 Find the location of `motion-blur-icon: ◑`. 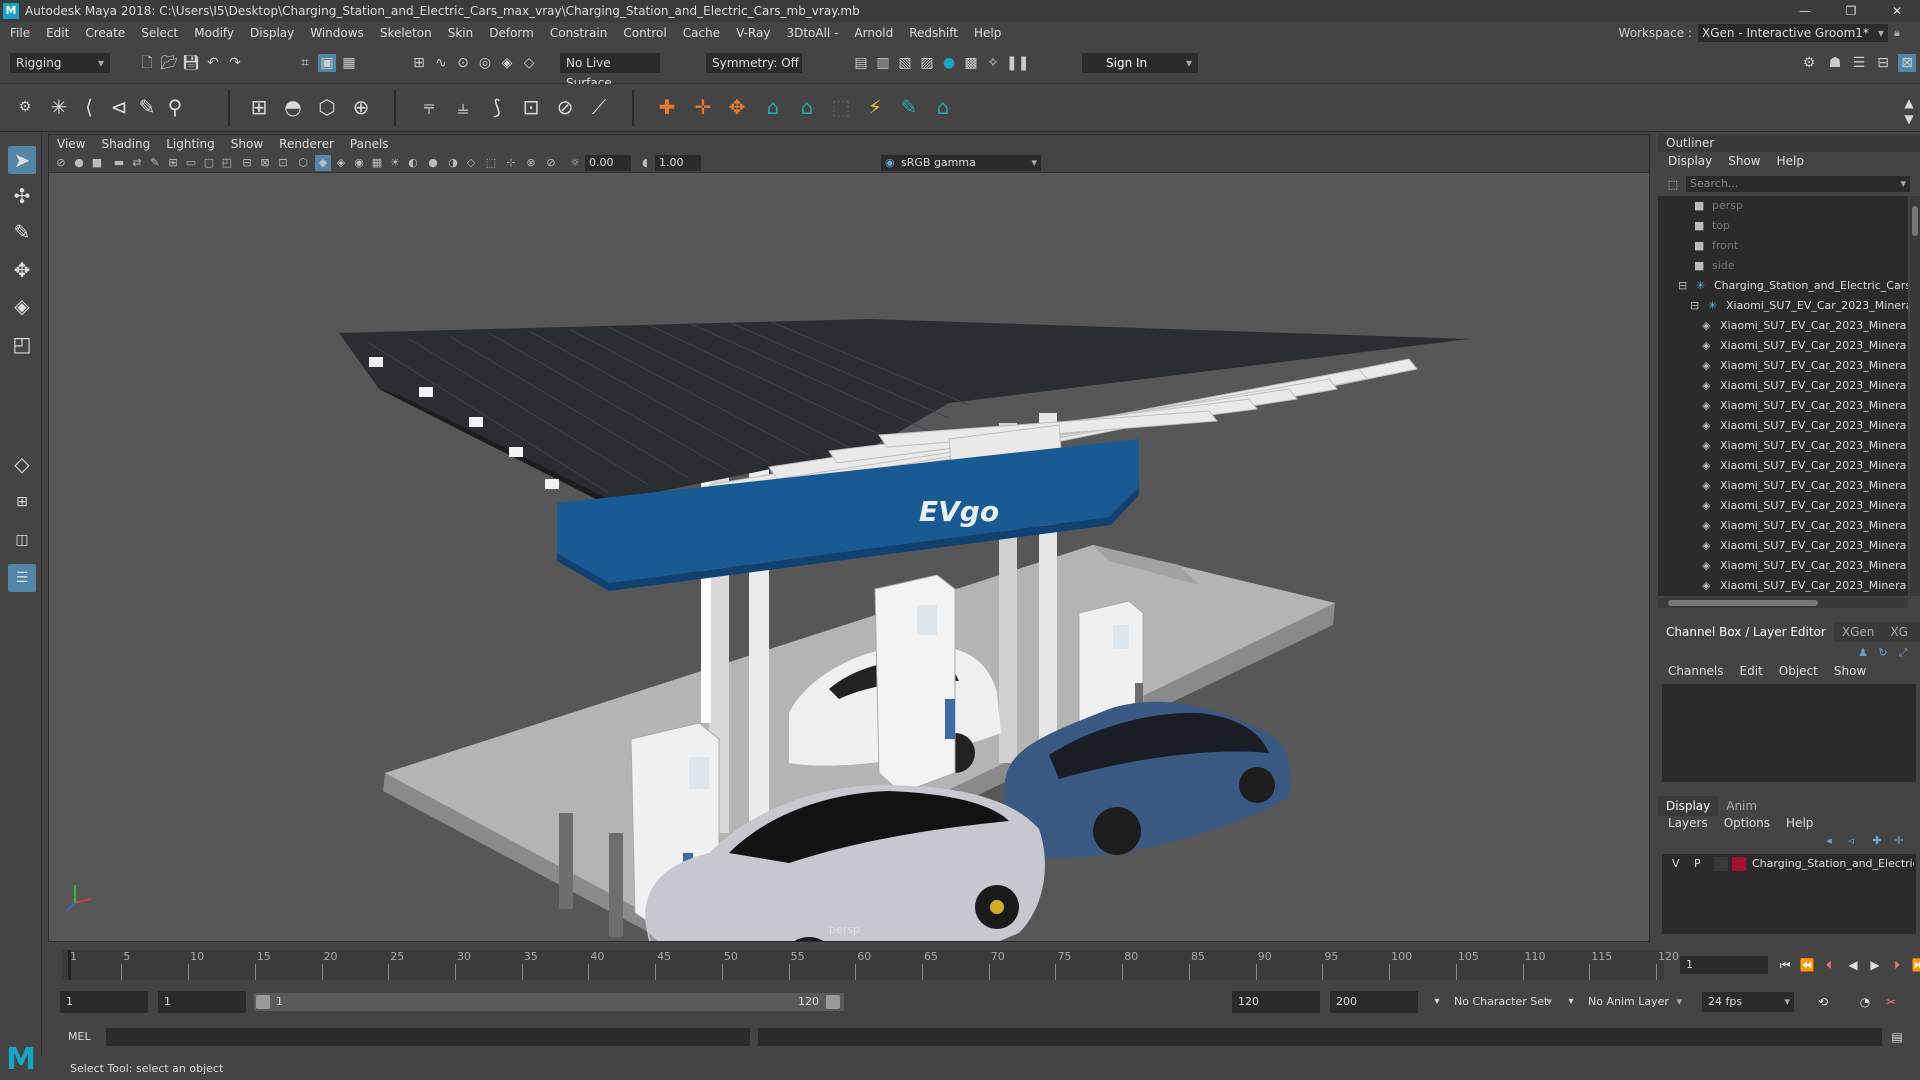

motion-blur-icon: ◑ is located at coordinates (453, 163).